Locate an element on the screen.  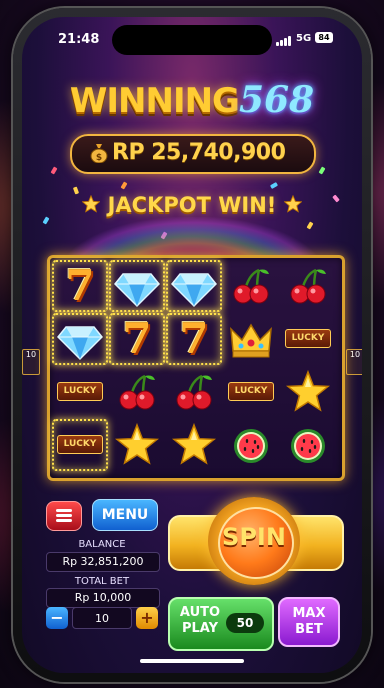
autoplay-button: AUTO PLAY 50 is located at coordinates (221, 624).